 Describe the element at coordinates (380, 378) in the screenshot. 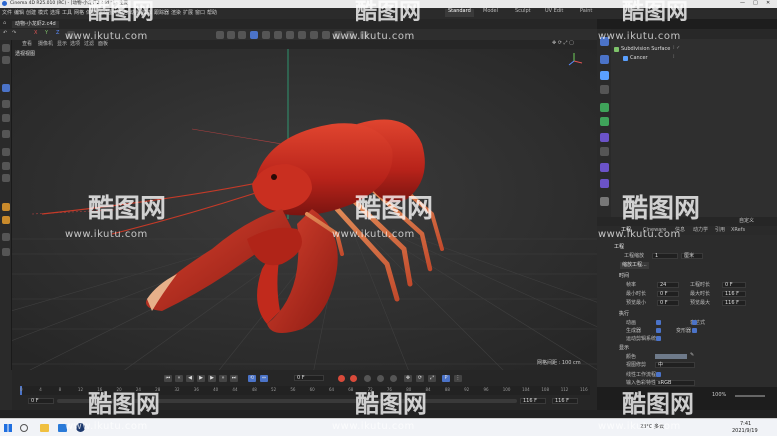

I see `key-selection-icon` at that location.